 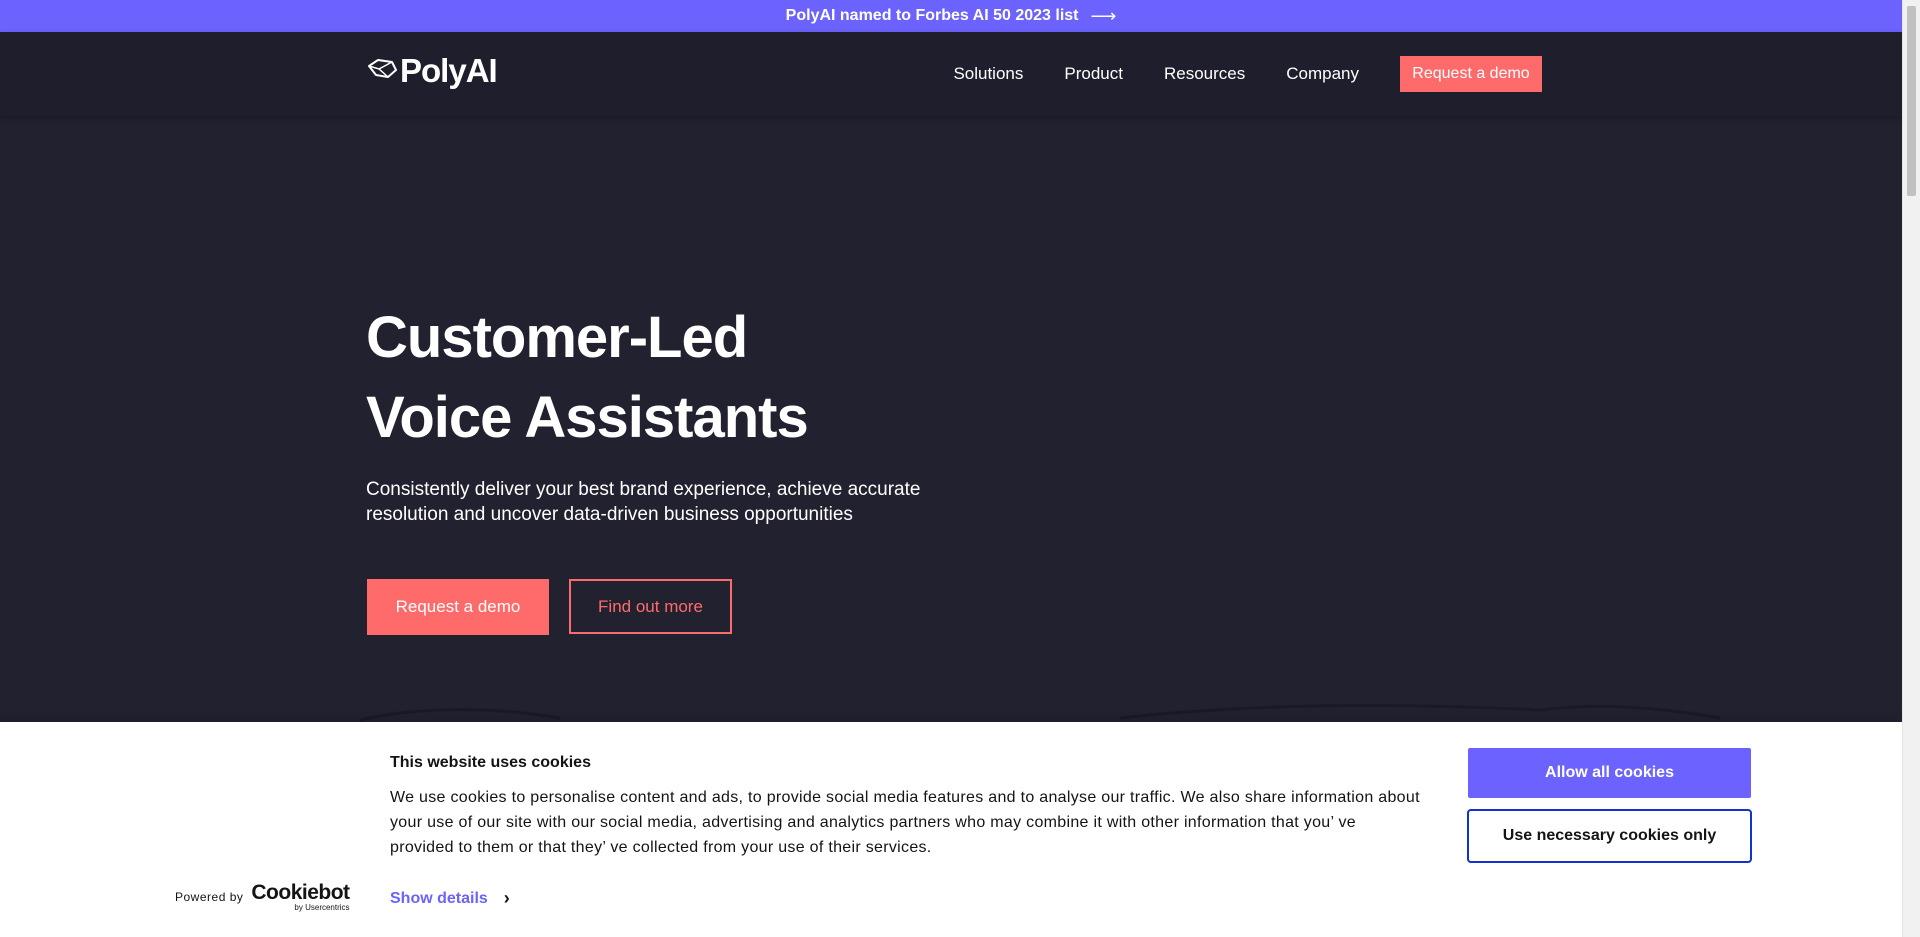 I want to click on find-out-more-button: Find out more, so click(x=650, y=606).